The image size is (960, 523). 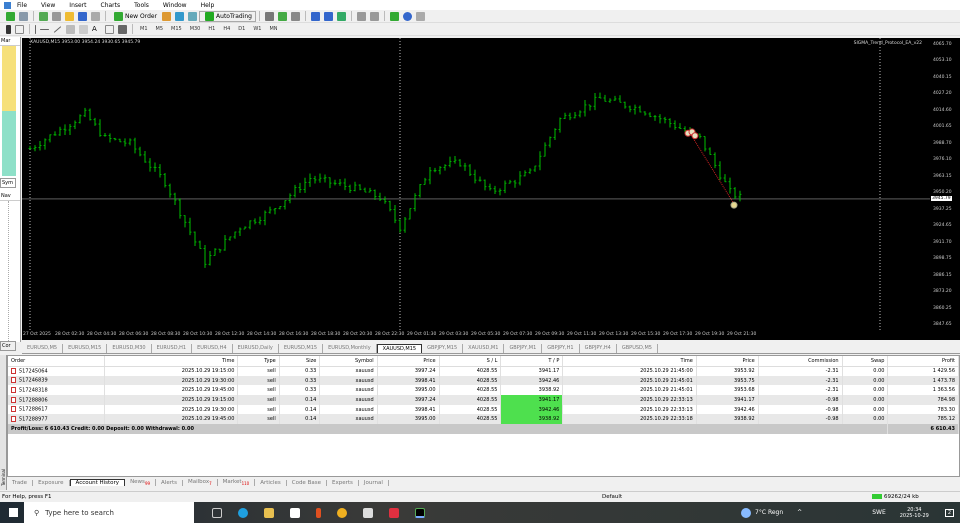 What do you see at coordinates (300, 361) in the screenshot?
I see `column-header-size: Size` at bounding box center [300, 361].